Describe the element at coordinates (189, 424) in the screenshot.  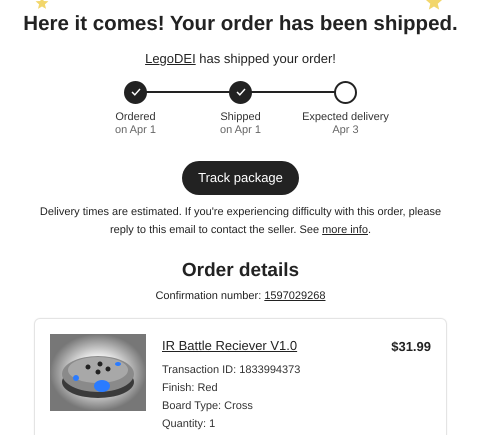
I see `item-detail: Quantity: 1` at that location.